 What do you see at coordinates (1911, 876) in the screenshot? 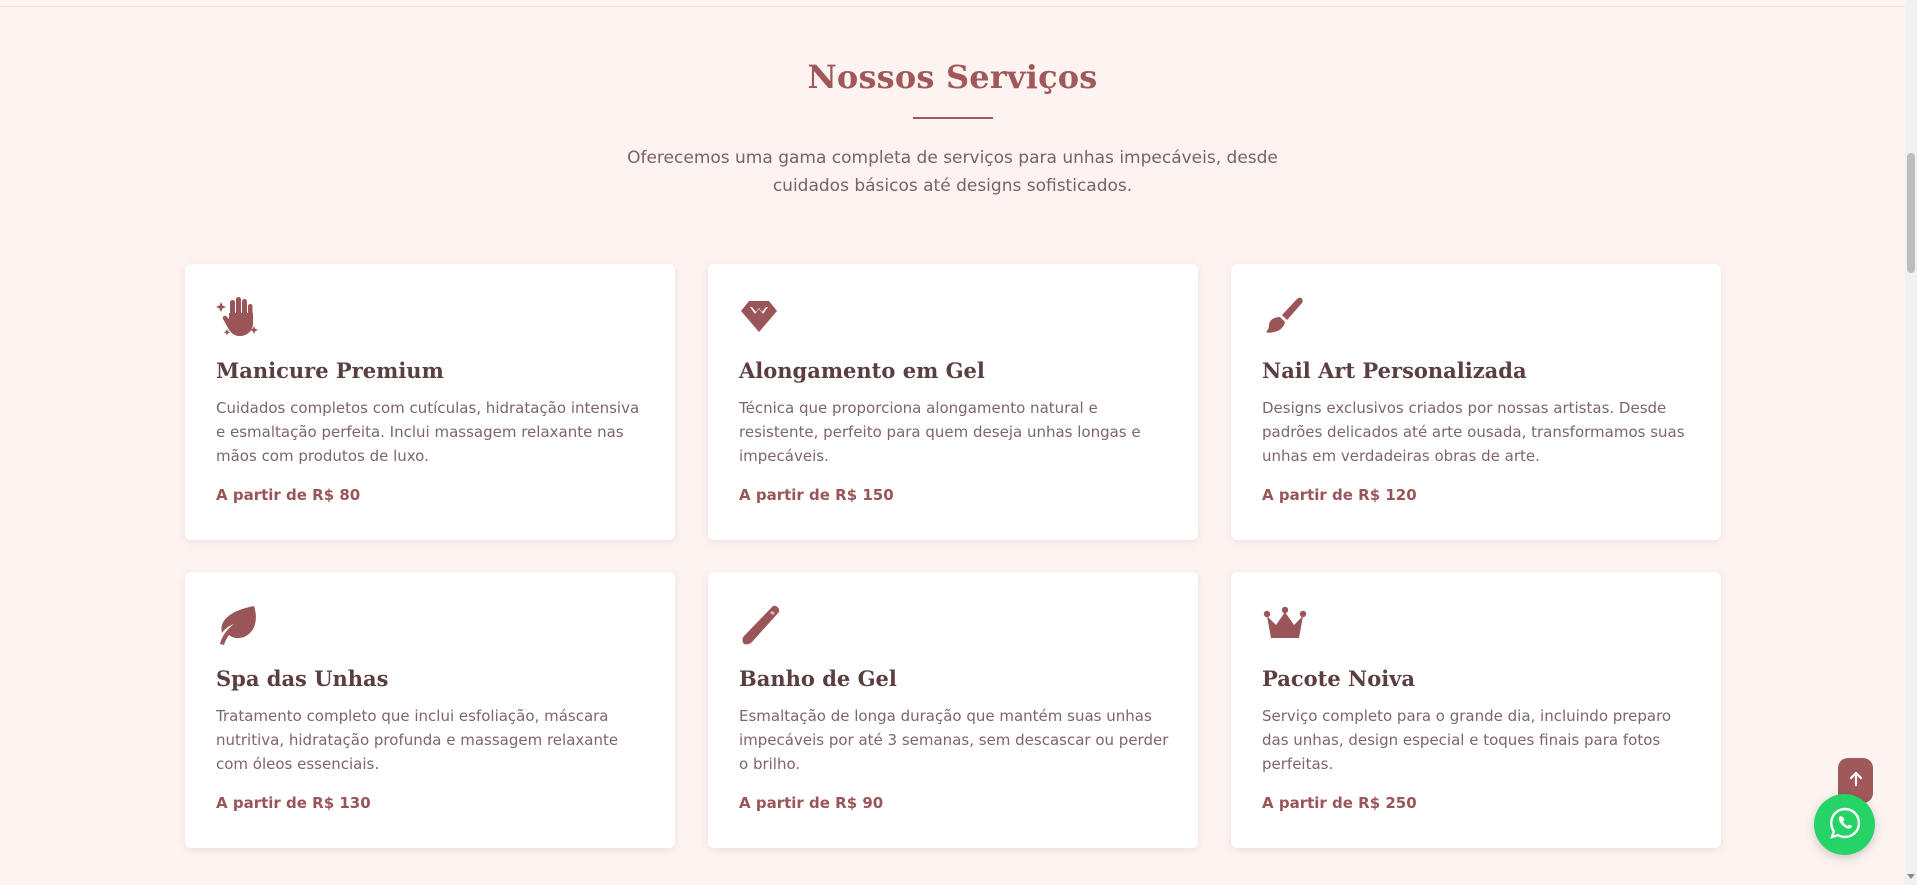
I see `scroll-down-arrow-icon` at bounding box center [1911, 876].